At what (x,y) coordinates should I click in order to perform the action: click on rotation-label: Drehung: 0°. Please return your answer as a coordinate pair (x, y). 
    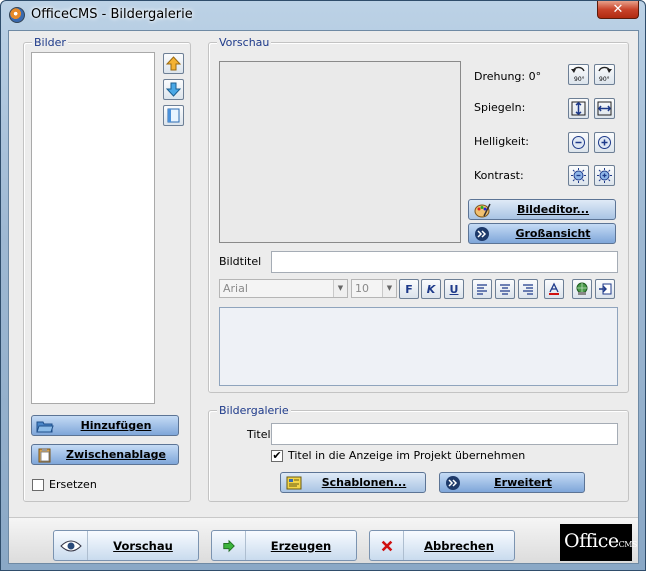
    Looking at the image, I should click on (508, 76).